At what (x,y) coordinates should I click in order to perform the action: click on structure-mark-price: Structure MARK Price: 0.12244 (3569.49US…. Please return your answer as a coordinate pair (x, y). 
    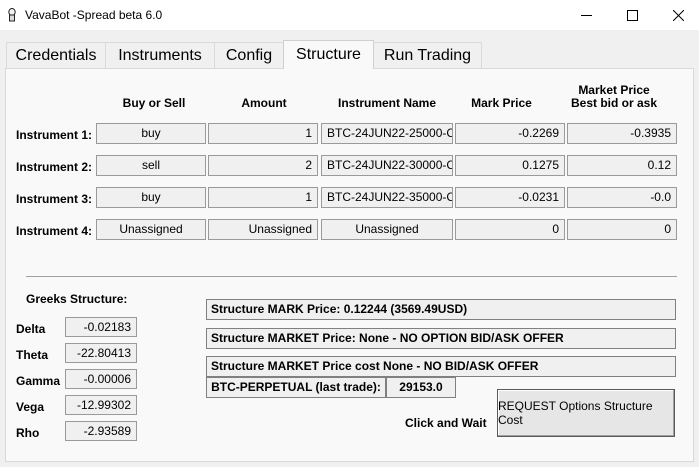
    Looking at the image, I should click on (441, 309).